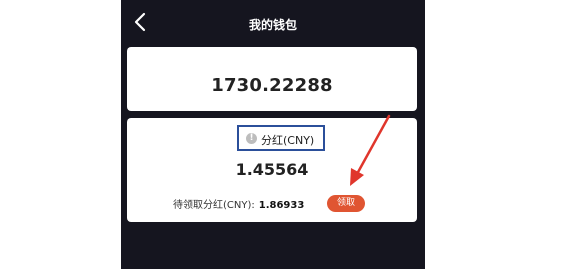 The image size is (562, 269). I want to click on pending-dividend-row: 待领取分红(CNY): 1.86933, so click(238, 203).